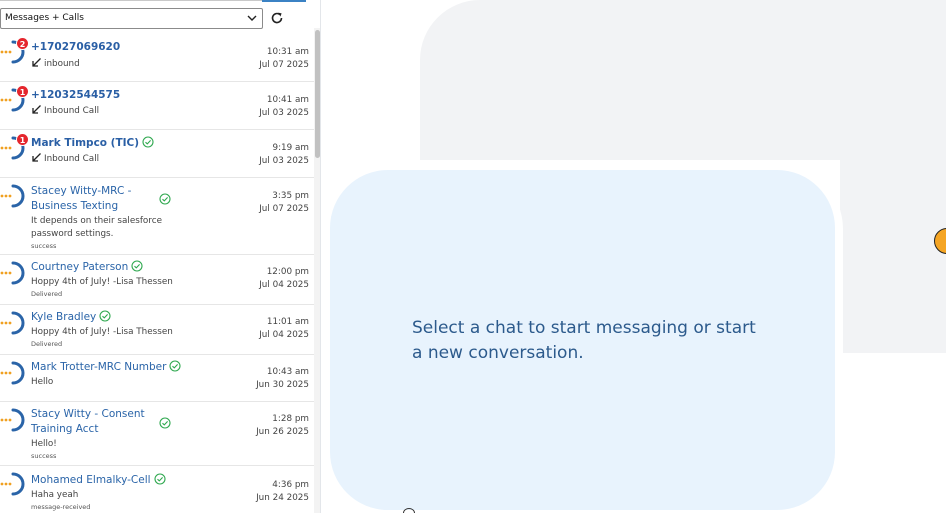  Describe the element at coordinates (498, 353) in the screenshot. I see `empty-state-line2: a new conversation.` at that location.